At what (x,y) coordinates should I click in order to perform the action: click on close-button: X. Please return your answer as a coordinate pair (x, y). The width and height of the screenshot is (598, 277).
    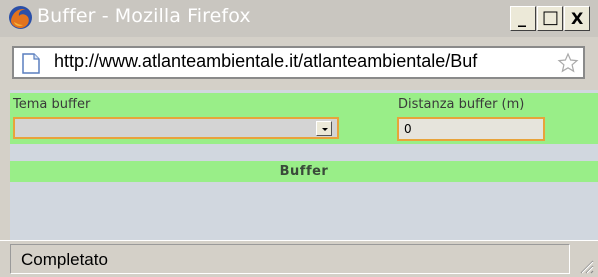
    Looking at the image, I should click on (577, 18).